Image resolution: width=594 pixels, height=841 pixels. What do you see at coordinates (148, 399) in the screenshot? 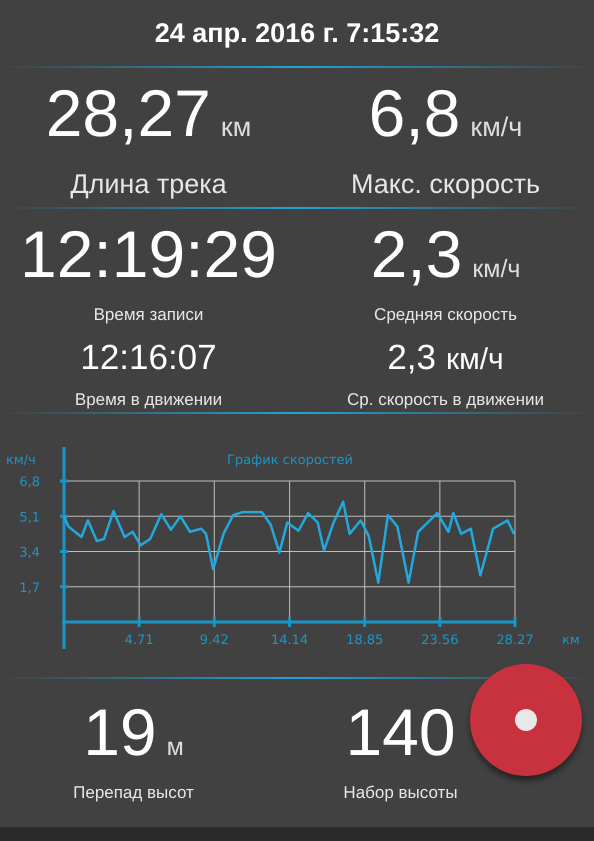
I see `stat-label: Время в движении` at bounding box center [148, 399].